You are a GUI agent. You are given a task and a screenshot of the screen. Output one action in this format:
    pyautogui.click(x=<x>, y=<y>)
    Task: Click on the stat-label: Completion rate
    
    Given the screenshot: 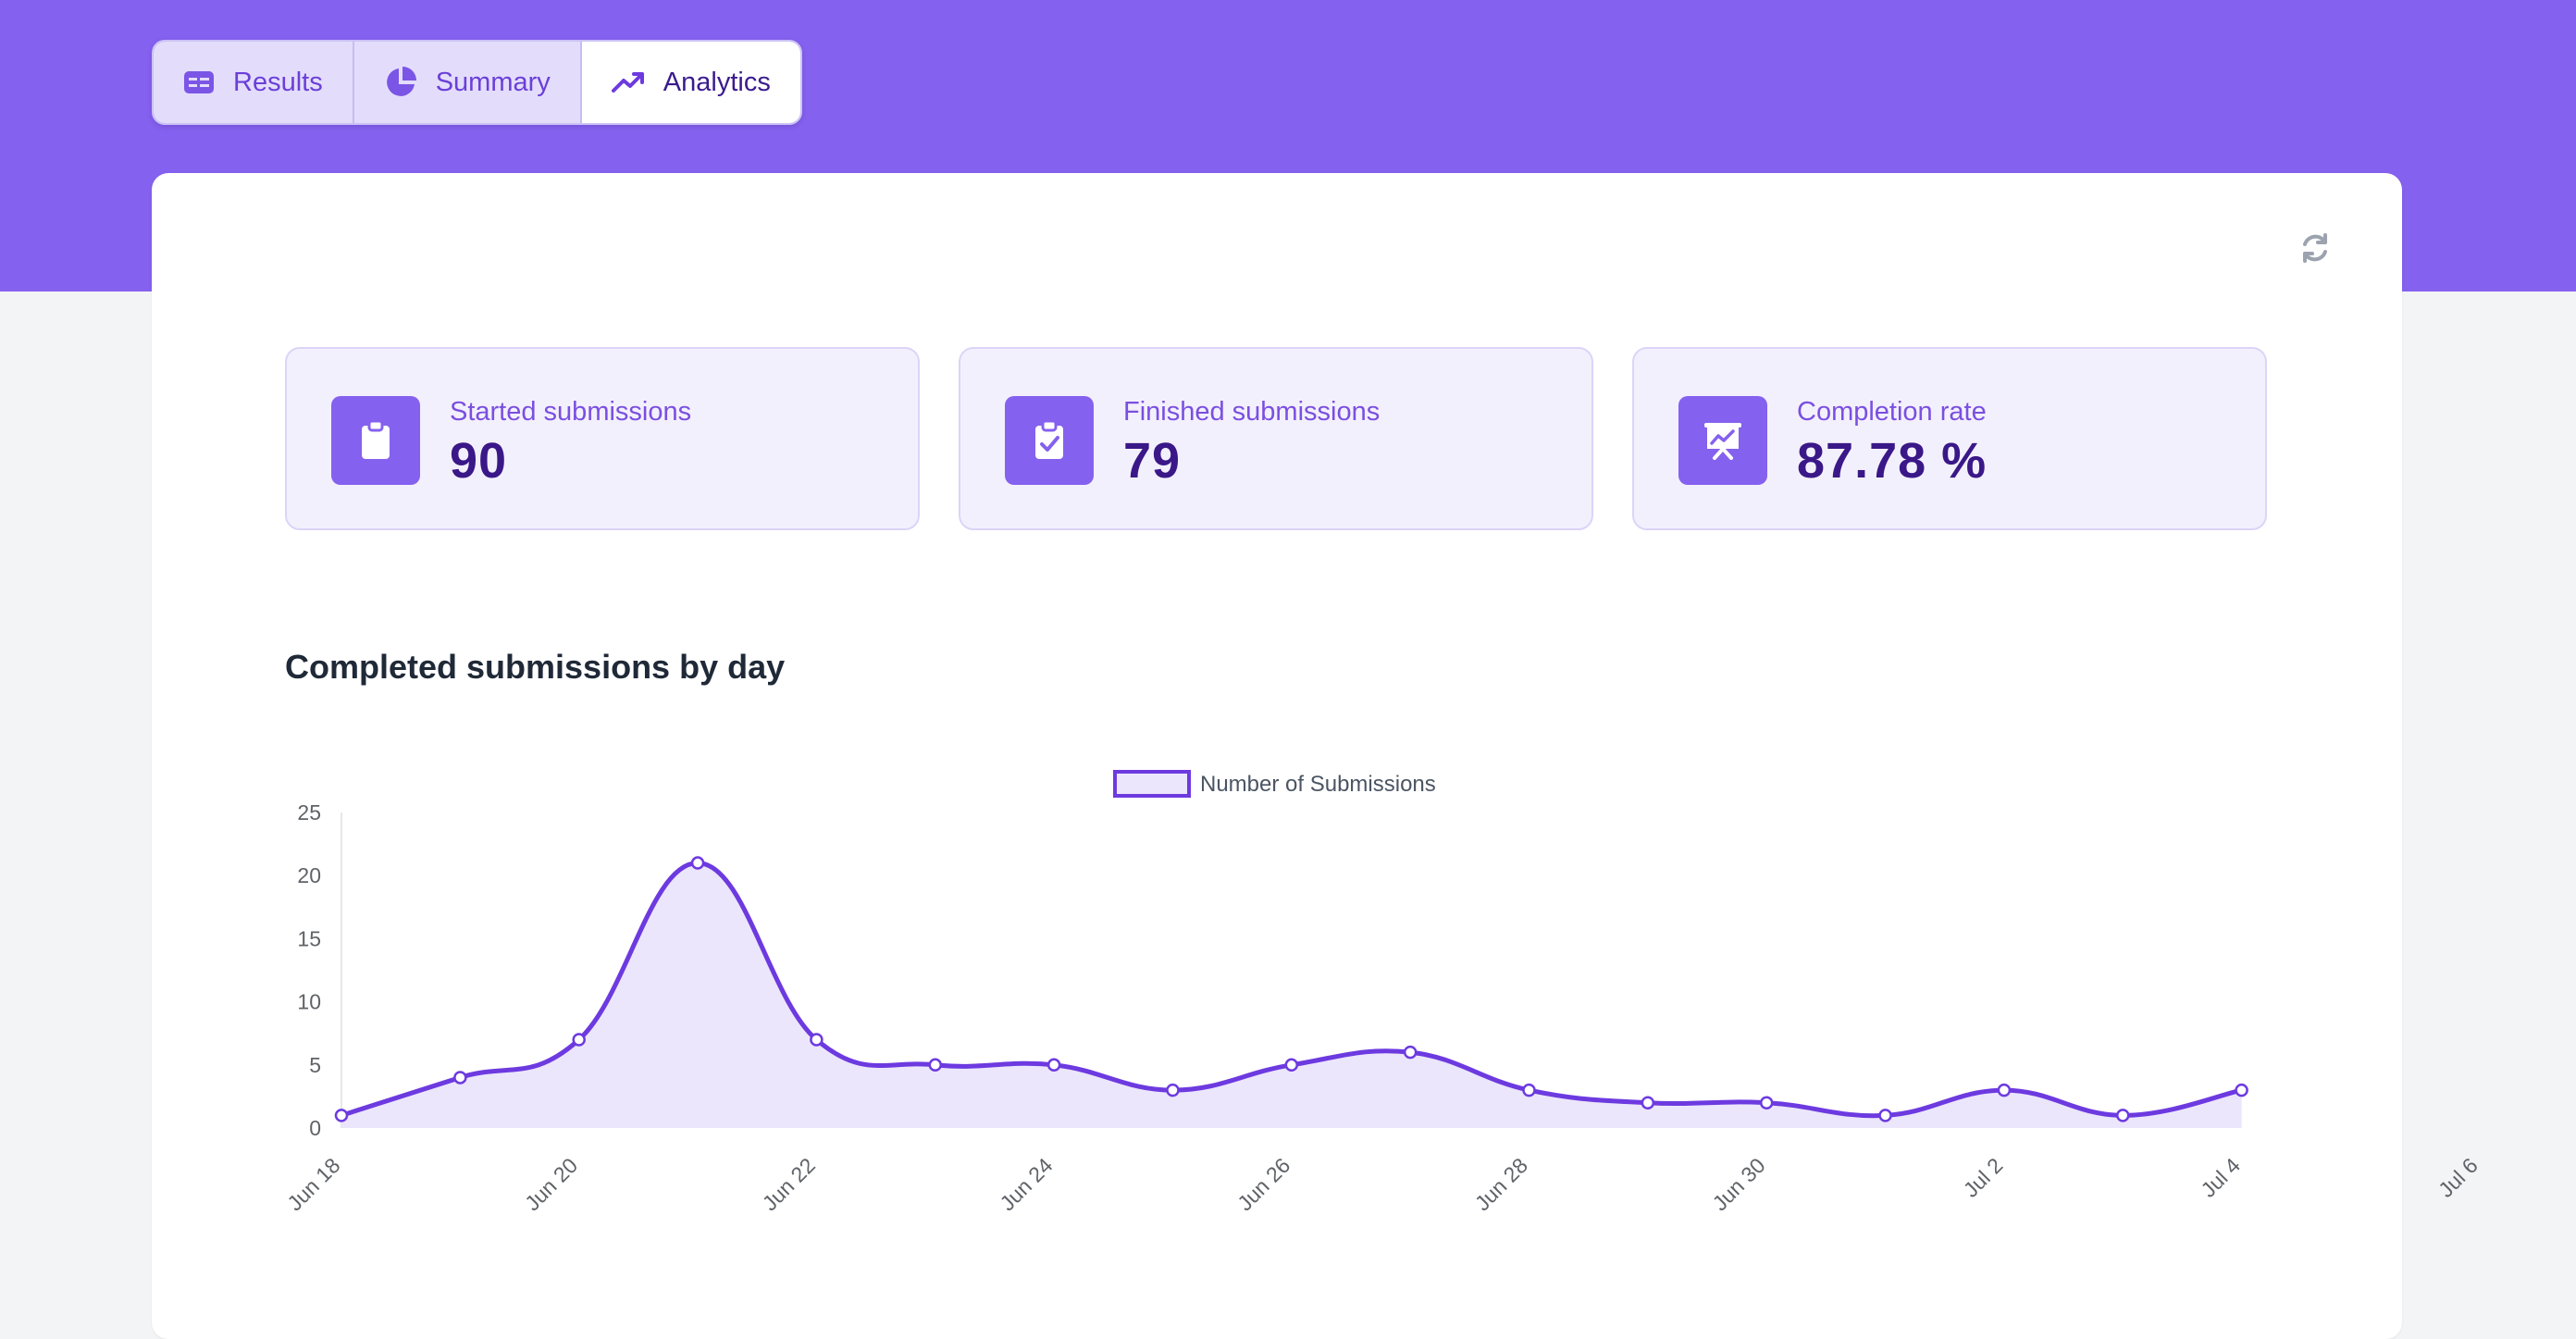 What is the action you would take?
    pyautogui.click(x=1892, y=412)
    